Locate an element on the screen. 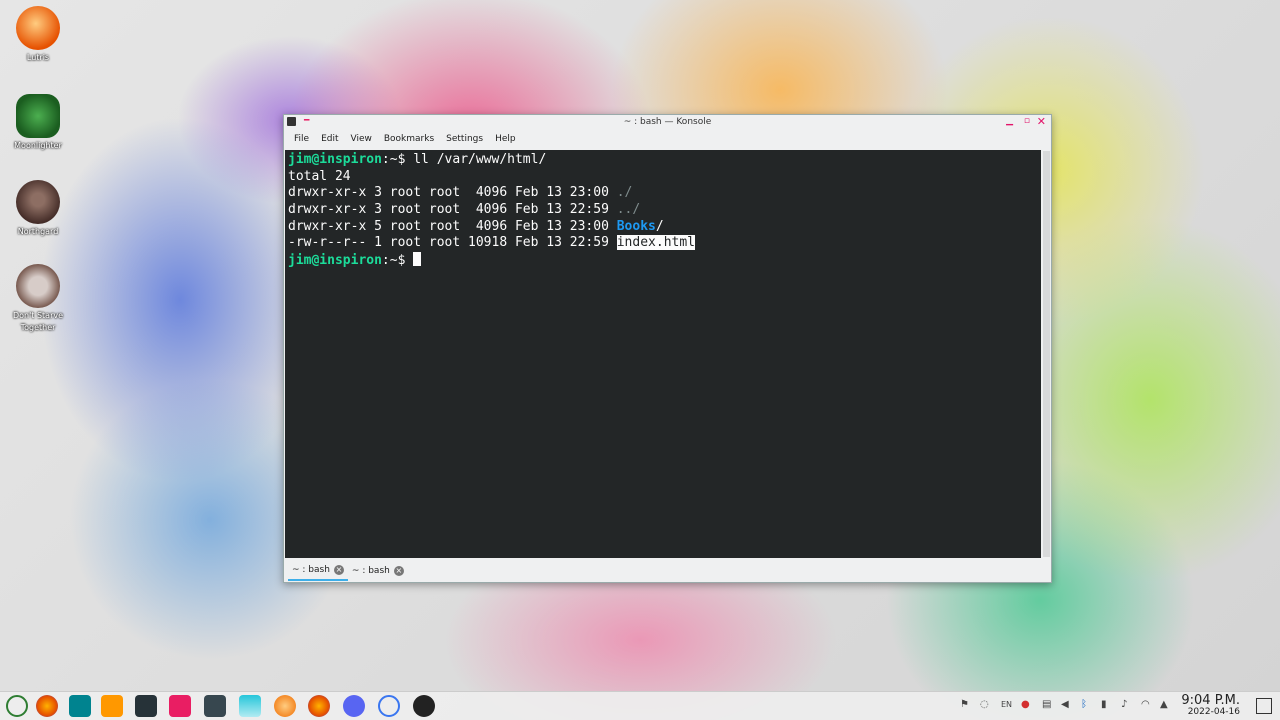 The width and height of the screenshot is (1280, 720). record-icon: ● is located at coordinates (1025, 704).